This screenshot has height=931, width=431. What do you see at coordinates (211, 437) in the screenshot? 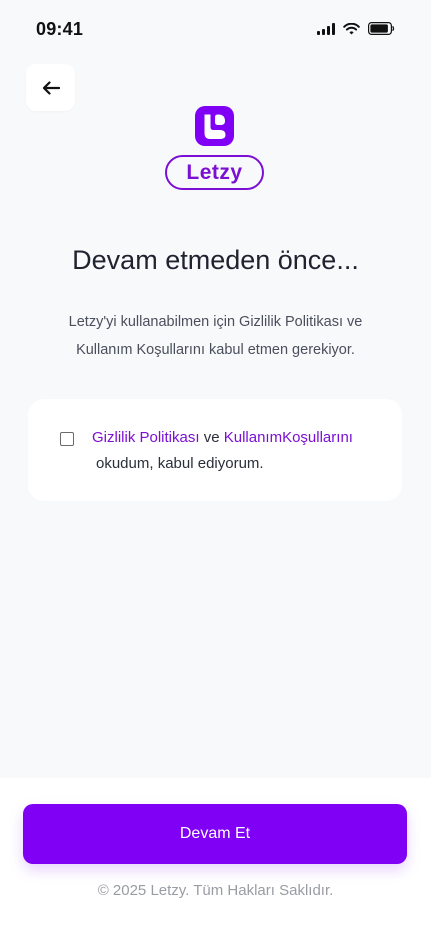
I see `consent-conjunction: ve` at bounding box center [211, 437].